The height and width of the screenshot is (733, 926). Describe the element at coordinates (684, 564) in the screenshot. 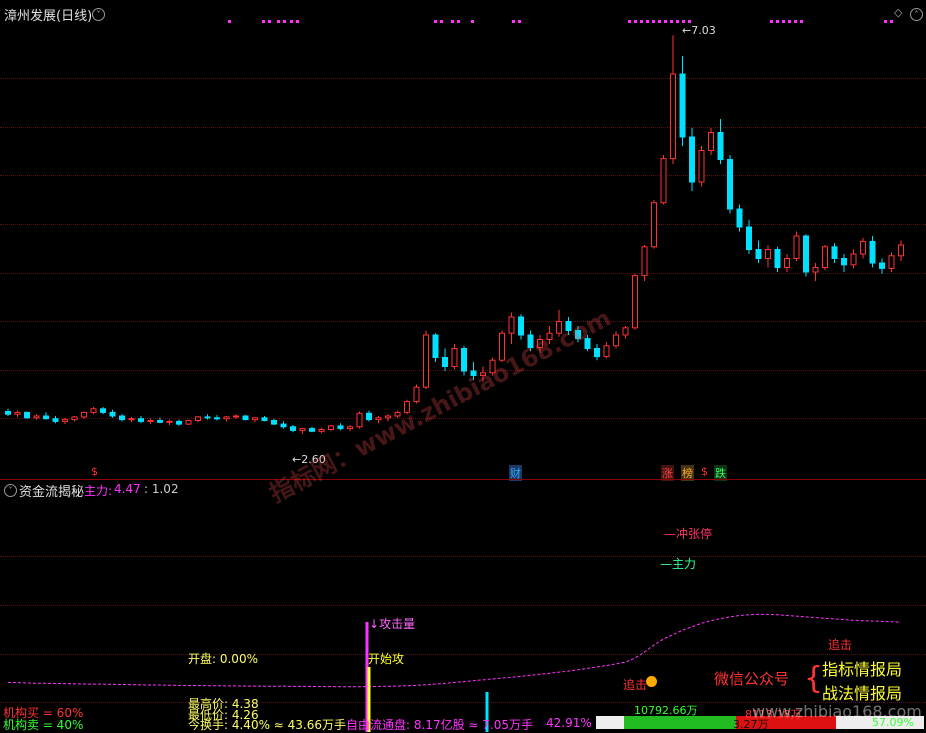

I see `annotation-text: 主力` at that location.